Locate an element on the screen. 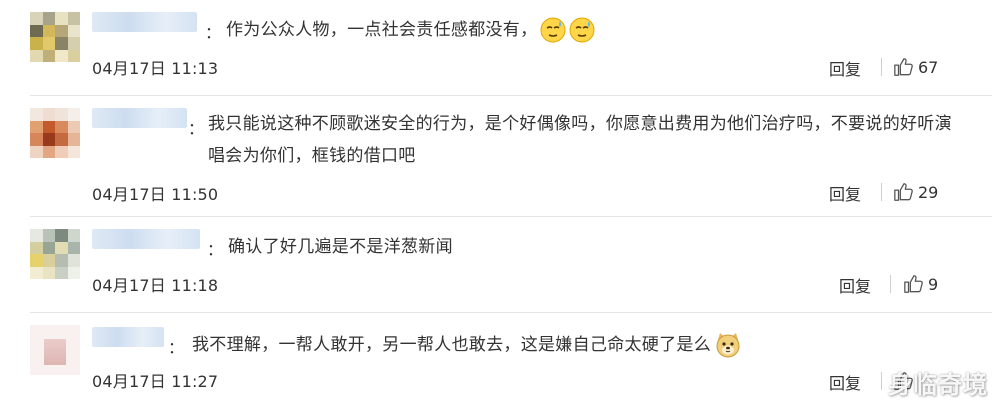 This screenshot has width=992, height=406. comment-time: 04月17日 11:50 is located at coordinates (155, 194).